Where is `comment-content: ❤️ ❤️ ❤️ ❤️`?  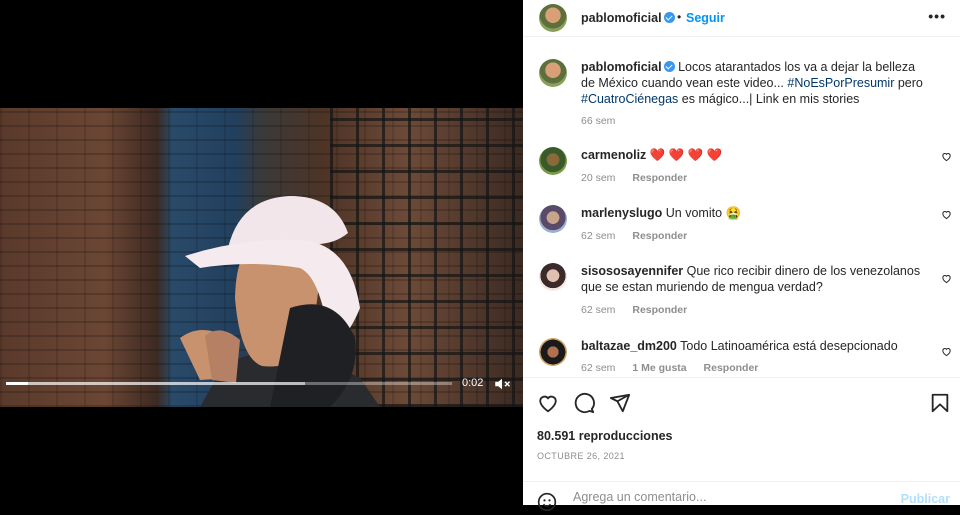 comment-content: ❤️ ❤️ ❤️ ❤️ is located at coordinates (686, 155).